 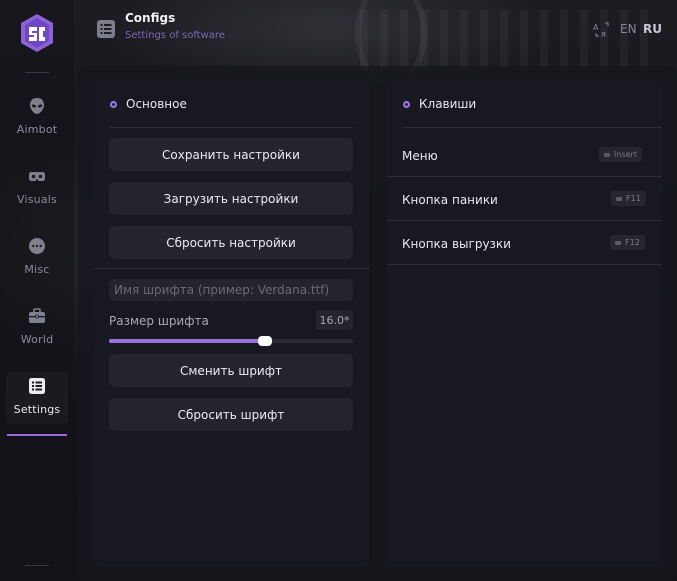 I want to click on vr-headset-icon, so click(x=37, y=176).